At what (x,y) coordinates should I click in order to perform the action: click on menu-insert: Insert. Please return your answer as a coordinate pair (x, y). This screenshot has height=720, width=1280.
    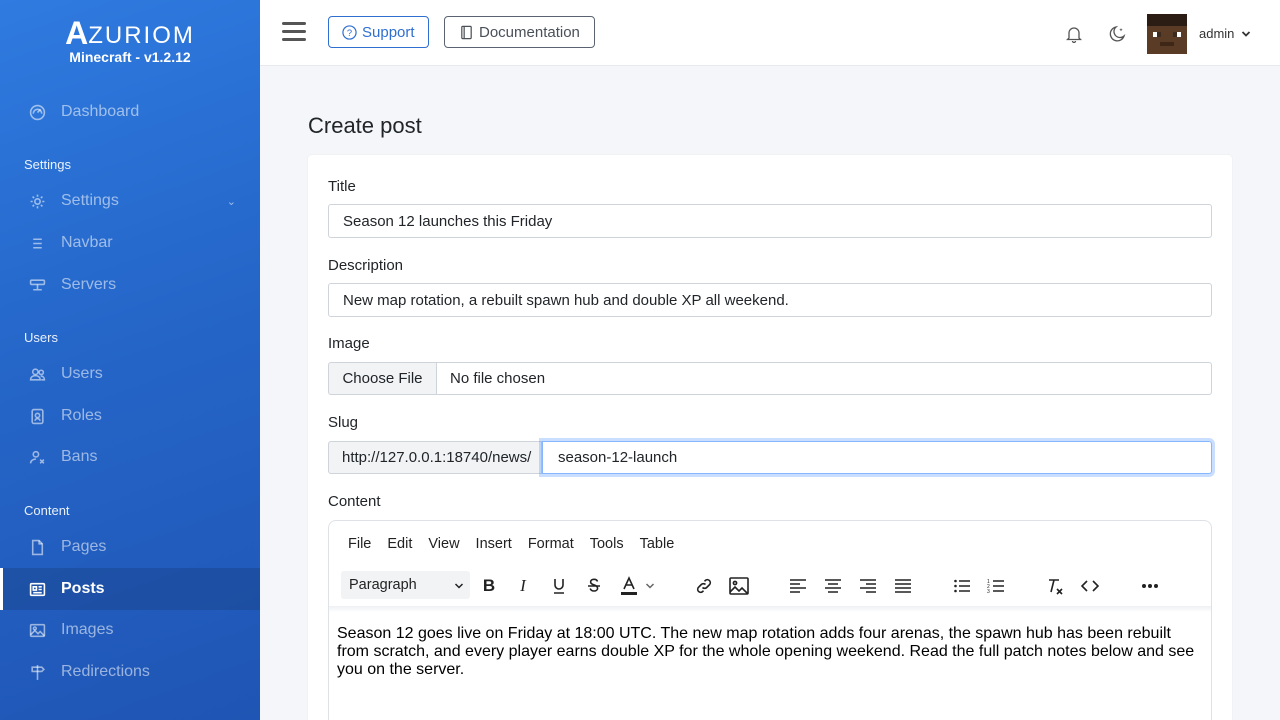
    Looking at the image, I should click on (494, 544).